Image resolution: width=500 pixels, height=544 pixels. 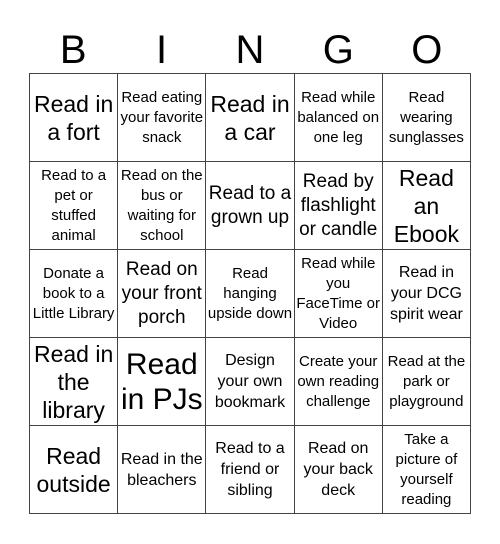 I want to click on bingo-cell-r4-c1: Read in the library, so click(x=74, y=382).